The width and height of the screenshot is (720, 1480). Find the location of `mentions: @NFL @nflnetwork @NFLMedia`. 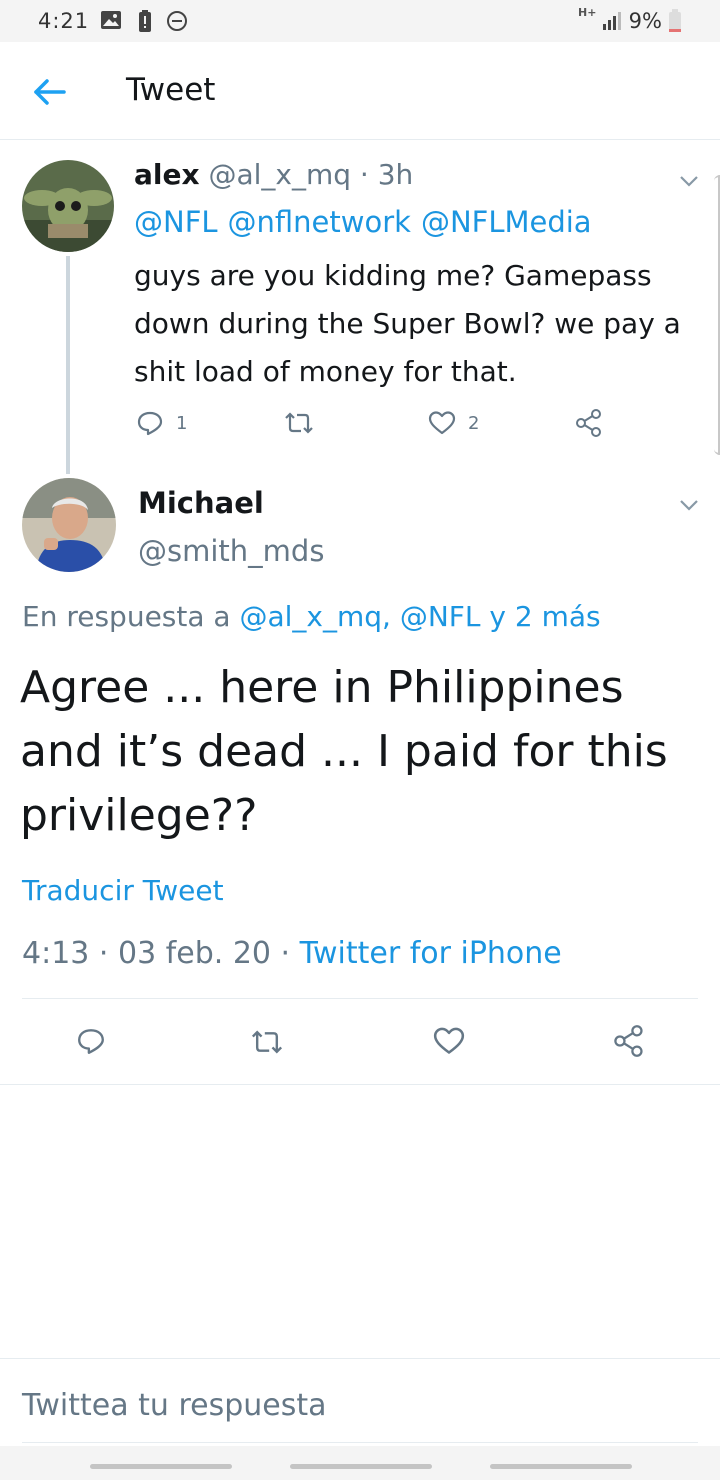

mentions: @NFL @nflnetwork @NFLMedia is located at coordinates (368, 222).